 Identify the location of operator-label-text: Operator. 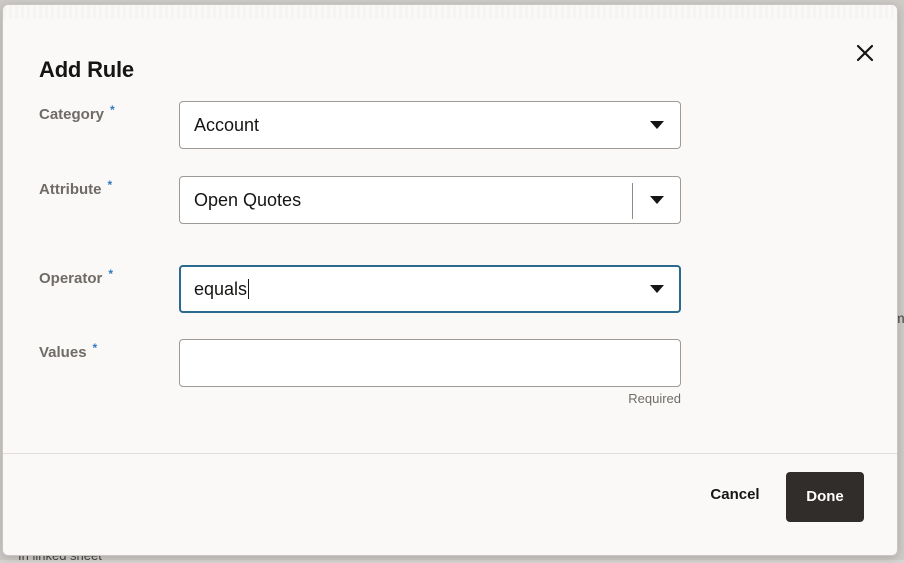
(71, 278).